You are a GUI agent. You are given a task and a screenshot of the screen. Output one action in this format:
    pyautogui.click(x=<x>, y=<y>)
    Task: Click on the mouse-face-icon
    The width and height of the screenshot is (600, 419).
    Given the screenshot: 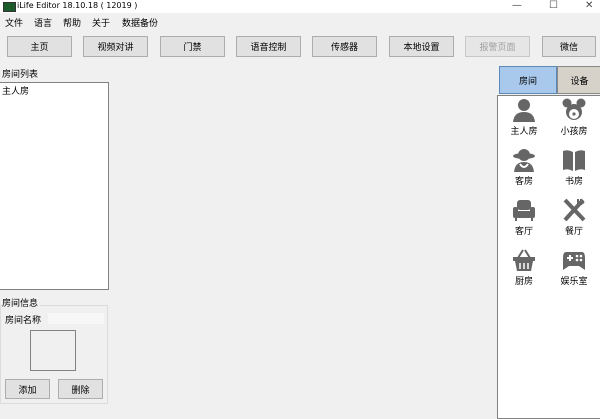 What is the action you would take?
    pyautogui.click(x=574, y=109)
    